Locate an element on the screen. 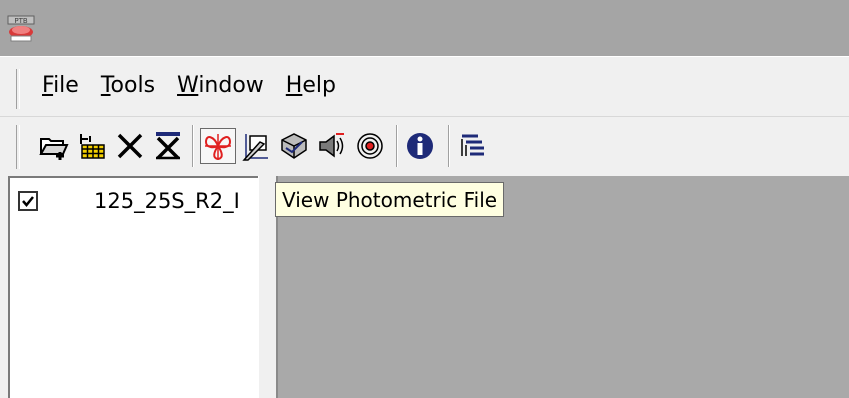 Image resolution: width=849 pixels, height=398 pixels. close-all-icon is located at coordinates (168, 146).